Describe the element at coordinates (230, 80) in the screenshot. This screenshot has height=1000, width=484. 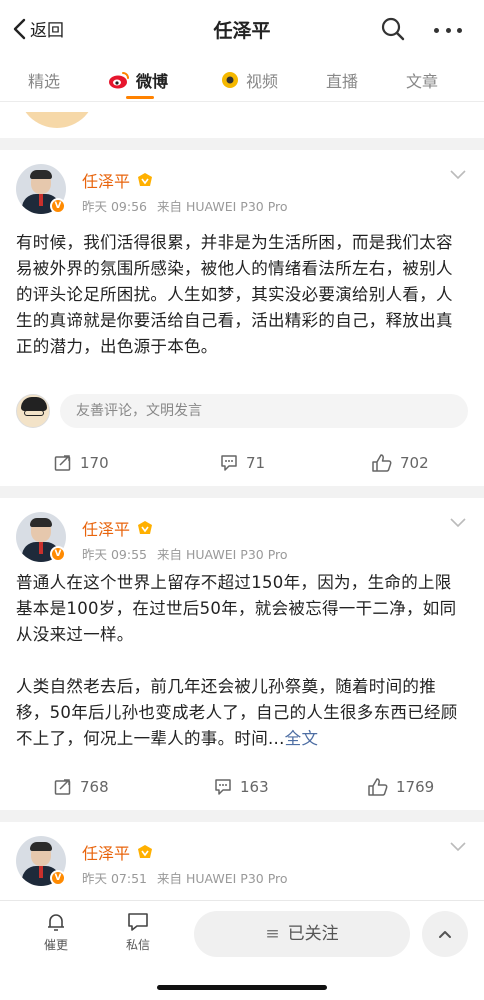
I see `video-icon` at that location.